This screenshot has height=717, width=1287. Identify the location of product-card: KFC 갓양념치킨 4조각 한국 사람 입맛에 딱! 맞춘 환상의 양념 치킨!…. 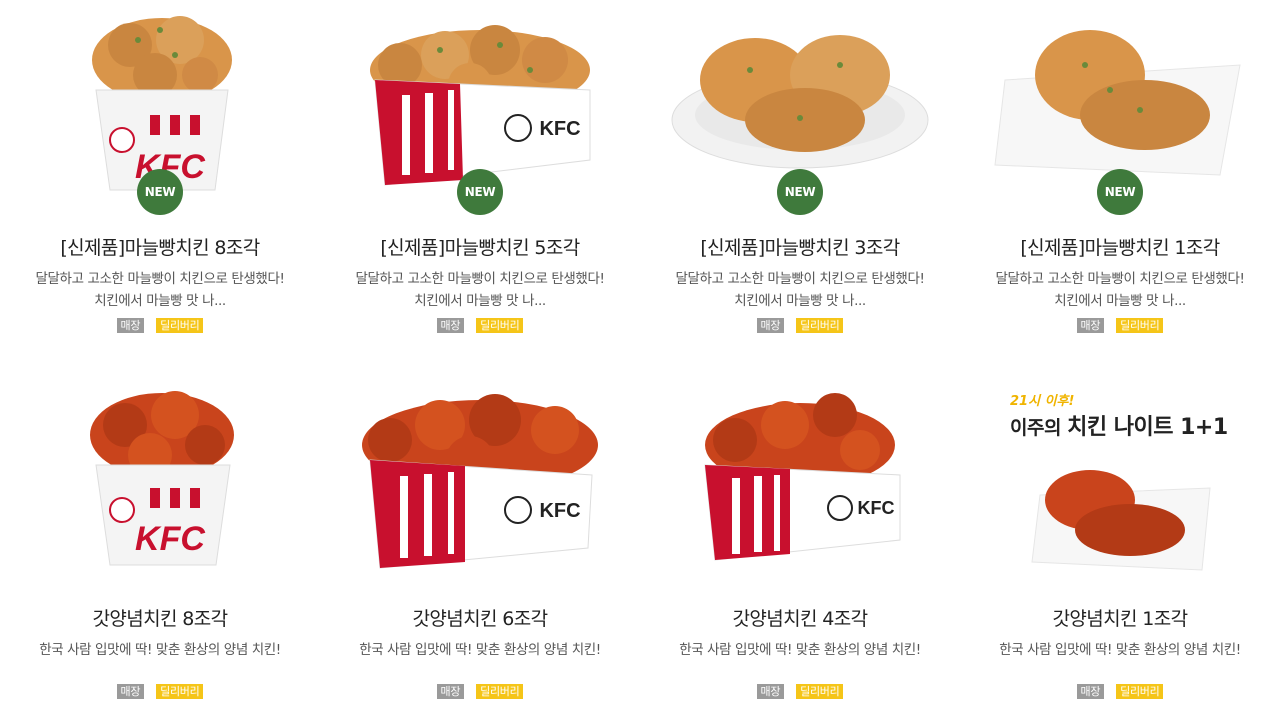
(800, 540).